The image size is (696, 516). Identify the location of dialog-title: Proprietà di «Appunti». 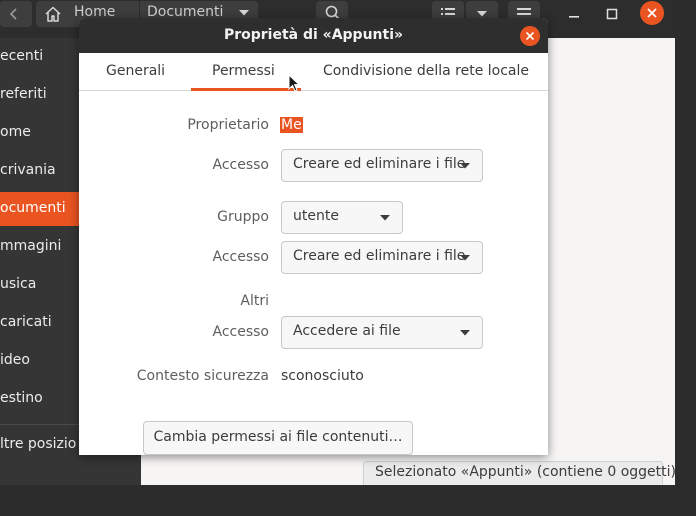
(313, 35).